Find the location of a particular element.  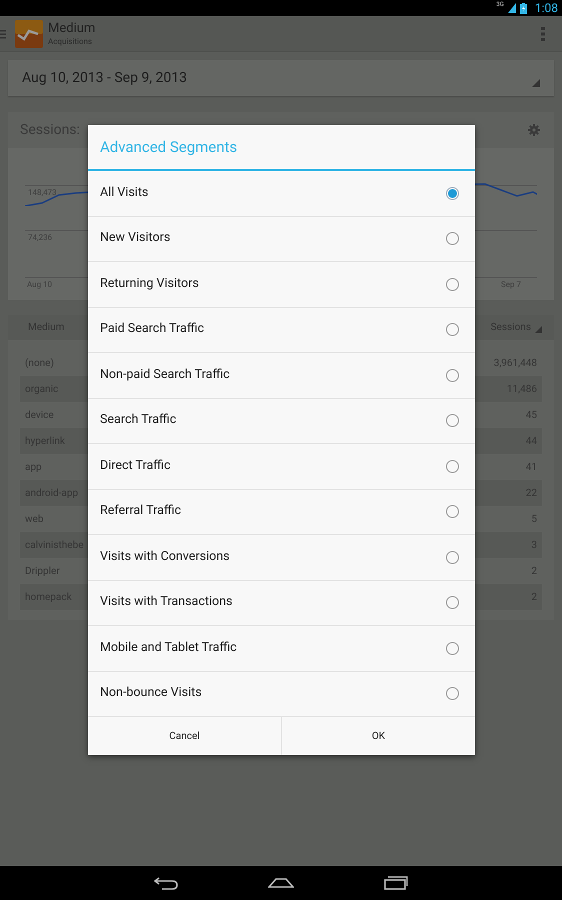

segment-option: Referral Traffic is located at coordinates (281, 512).